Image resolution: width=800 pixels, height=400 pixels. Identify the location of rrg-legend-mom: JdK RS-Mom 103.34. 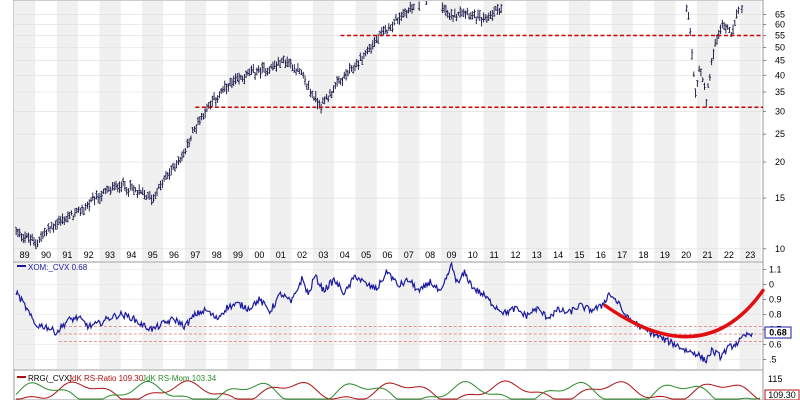
(179, 378).